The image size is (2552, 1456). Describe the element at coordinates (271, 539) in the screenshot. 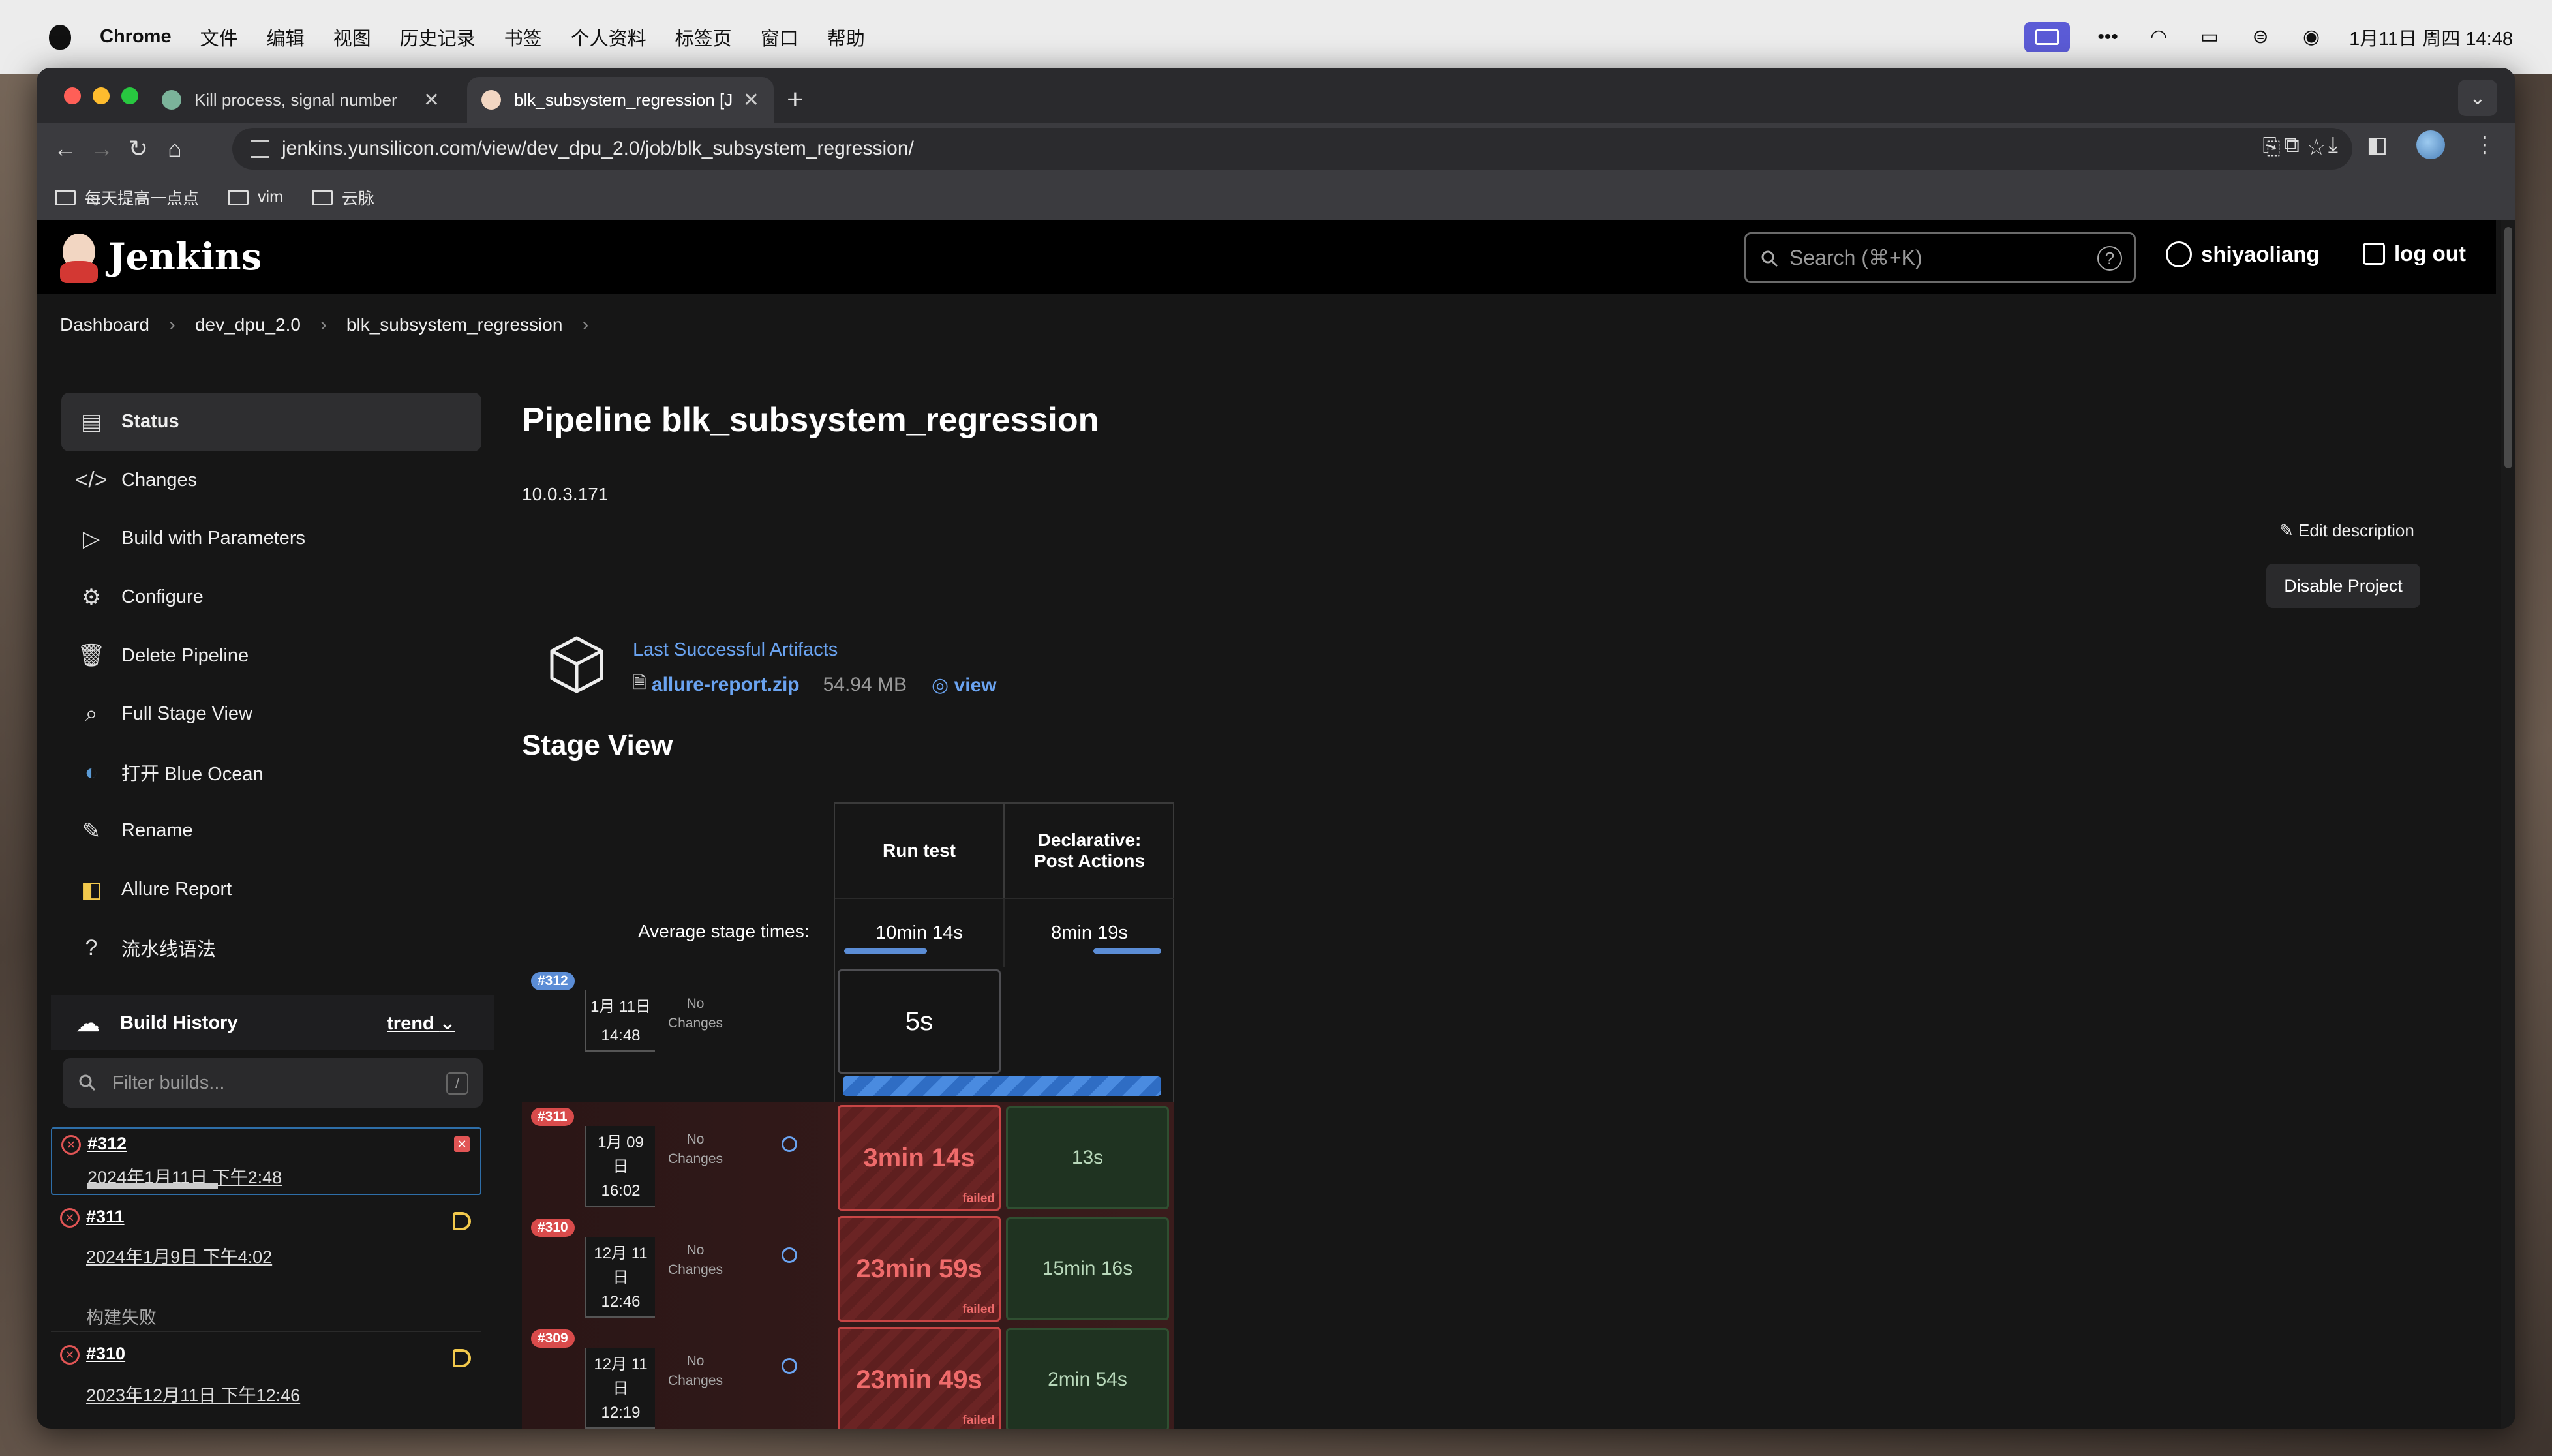

I see `sidebar-item-play: ▷ Build with Parameters` at that location.